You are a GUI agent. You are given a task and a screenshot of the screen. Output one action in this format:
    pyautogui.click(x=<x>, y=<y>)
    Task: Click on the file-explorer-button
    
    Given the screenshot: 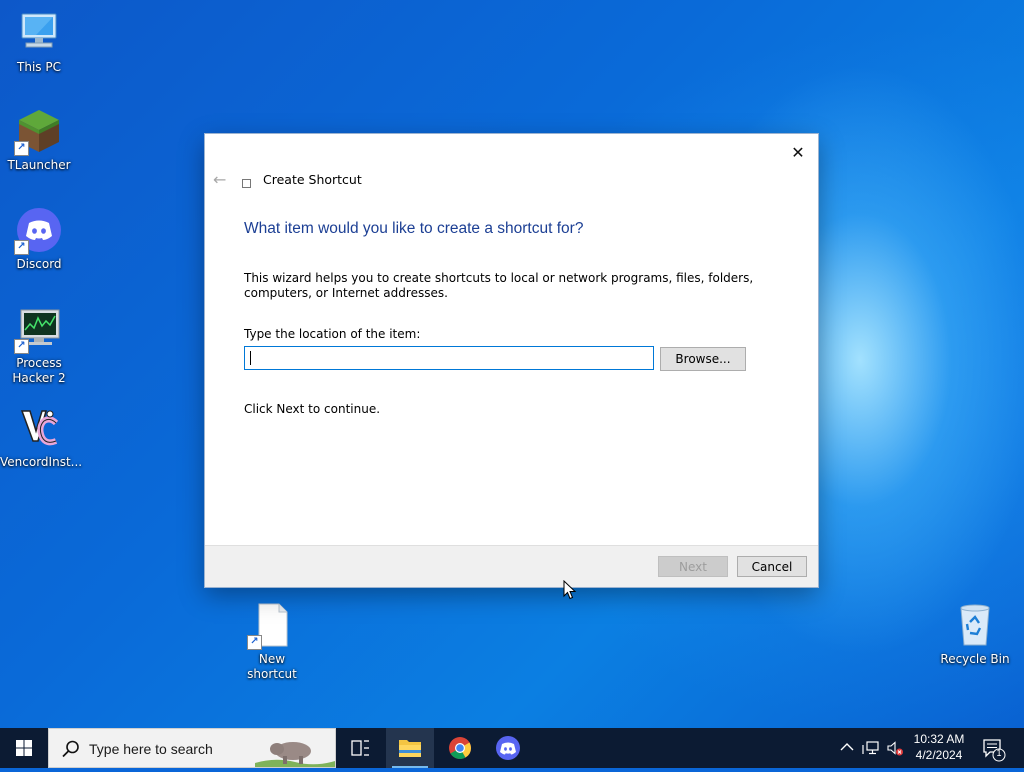 What is the action you would take?
    pyautogui.click(x=410, y=748)
    